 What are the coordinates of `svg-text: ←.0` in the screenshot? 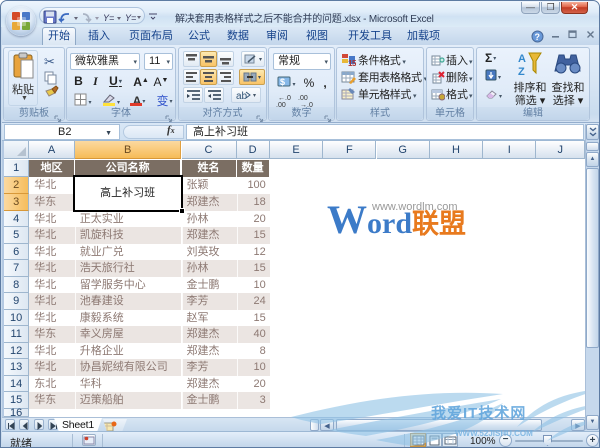 It's located at (284, 98).